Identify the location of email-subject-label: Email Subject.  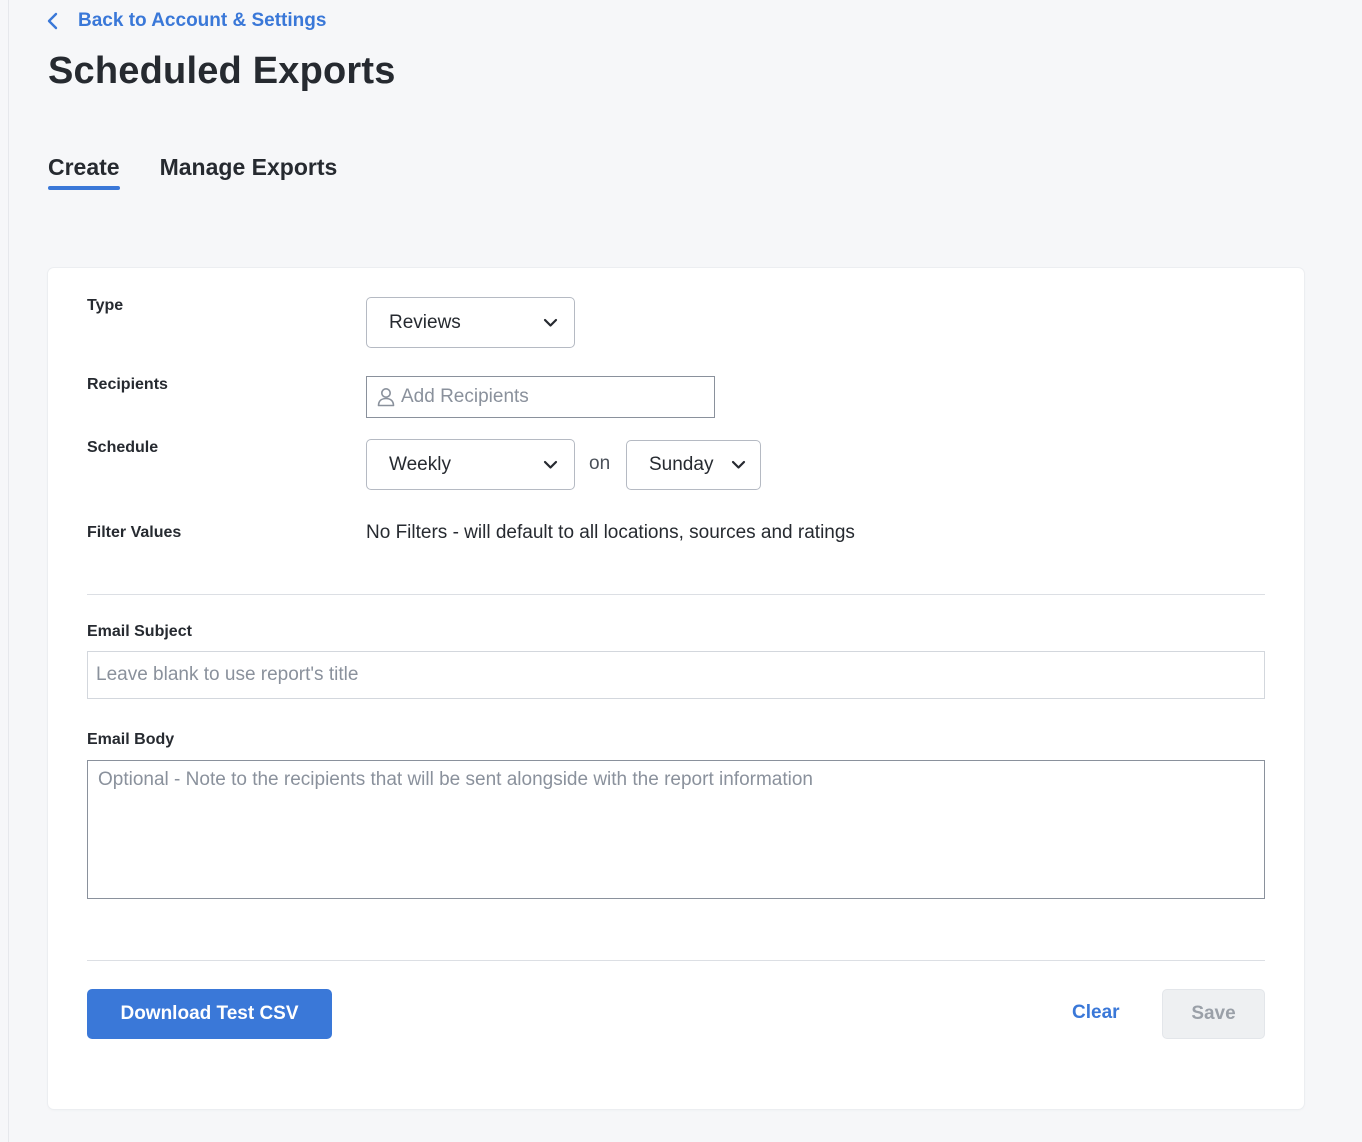
(139, 631).